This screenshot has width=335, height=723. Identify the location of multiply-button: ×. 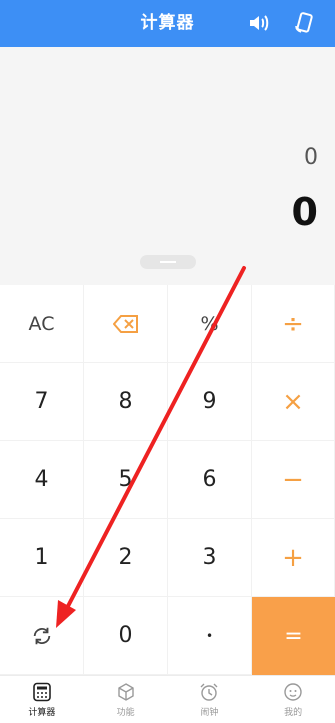
(293, 402).